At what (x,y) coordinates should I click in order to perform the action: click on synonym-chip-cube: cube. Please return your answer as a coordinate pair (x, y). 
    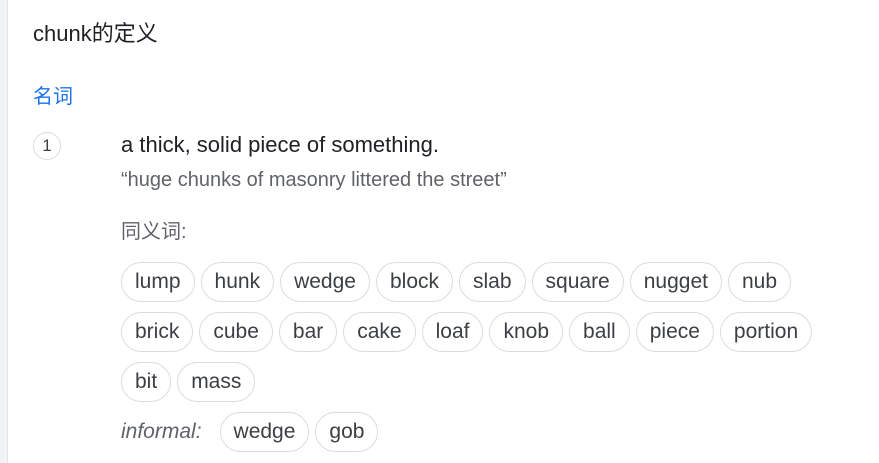
    Looking at the image, I should click on (236, 332).